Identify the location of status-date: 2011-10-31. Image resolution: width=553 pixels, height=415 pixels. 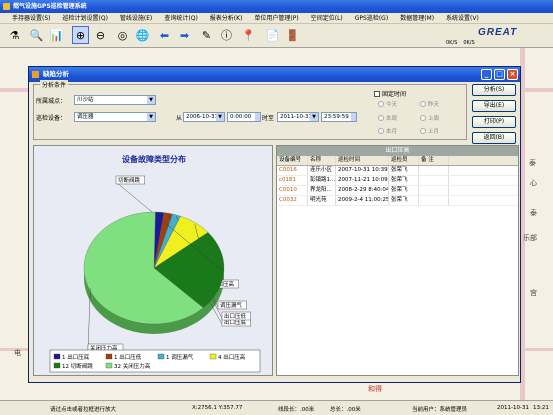
(513, 408).